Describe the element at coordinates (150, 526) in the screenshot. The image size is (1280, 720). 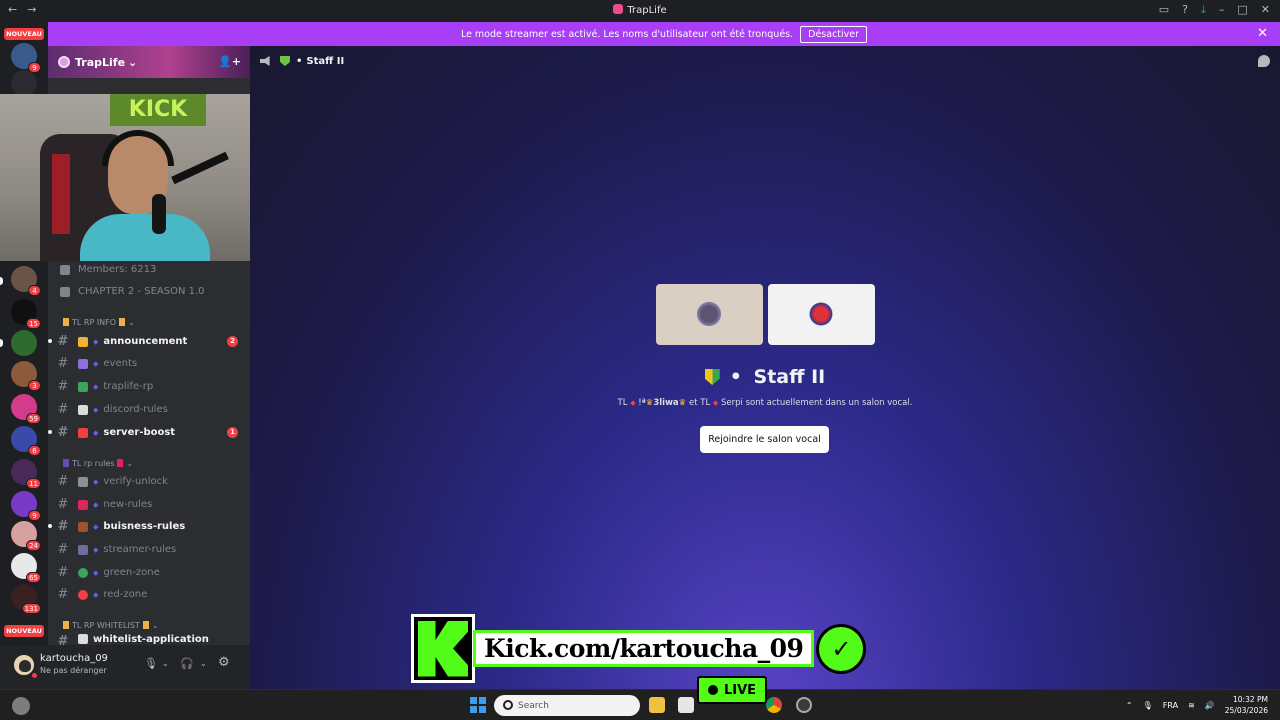
I see `channel-buisness-rules: # ◆ buisness-rules` at that location.